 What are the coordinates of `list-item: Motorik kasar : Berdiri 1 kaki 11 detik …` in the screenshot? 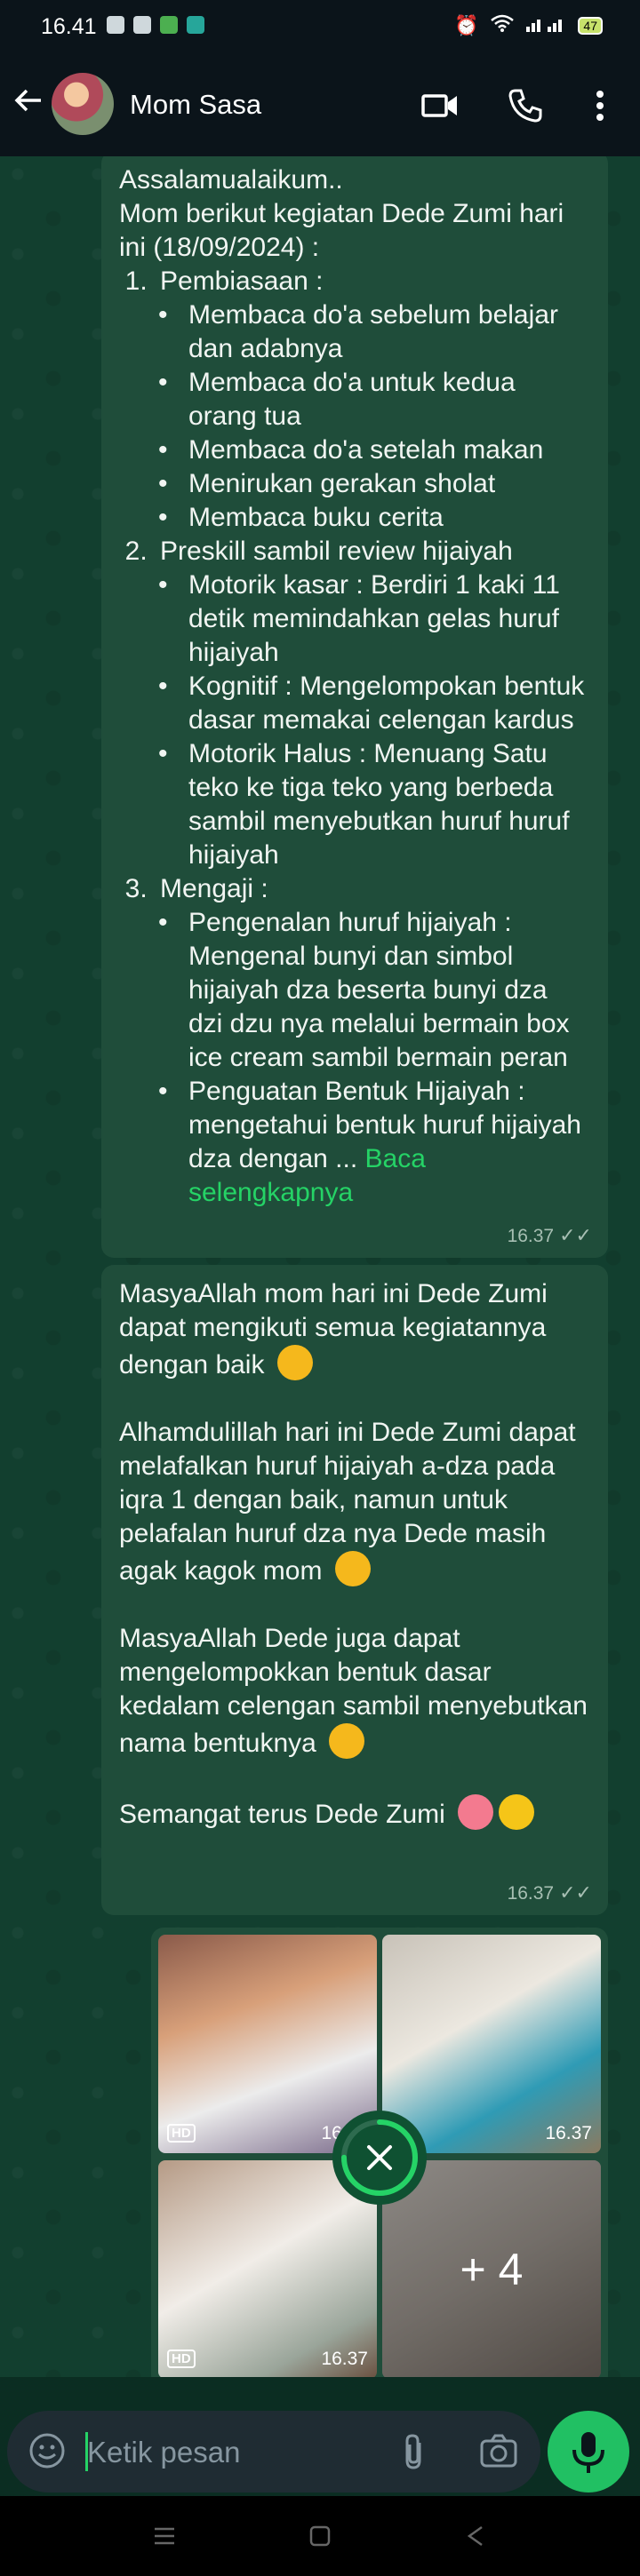 It's located at (373, 619).